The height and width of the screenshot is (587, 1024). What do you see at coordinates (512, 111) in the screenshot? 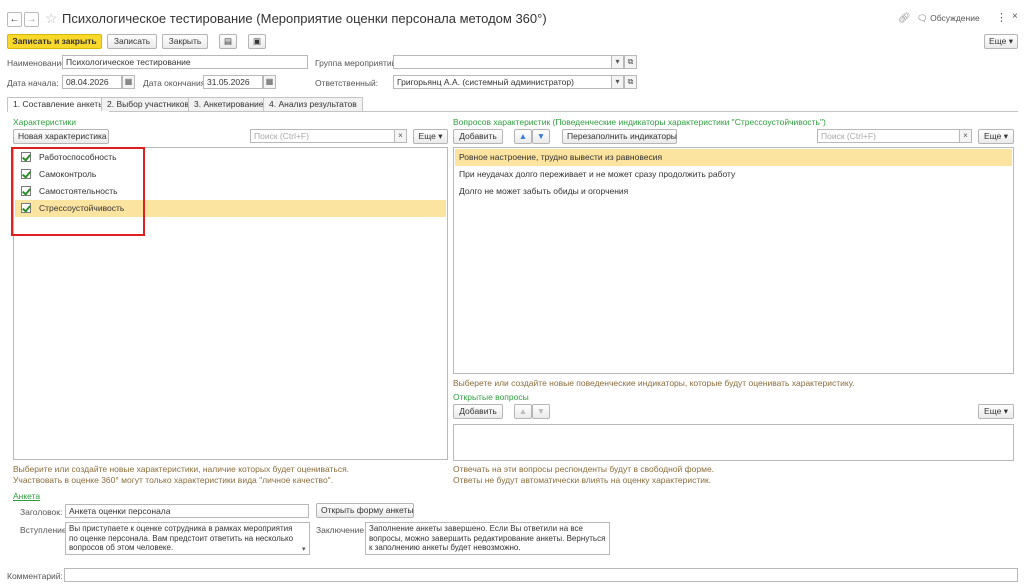
I see `tabs-baseline` at bounding box center [512, 111].